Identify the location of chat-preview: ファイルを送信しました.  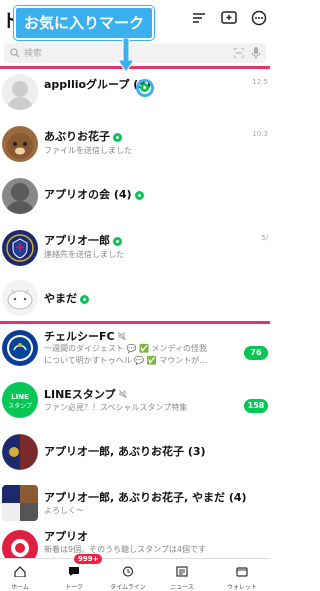
(88, 150).